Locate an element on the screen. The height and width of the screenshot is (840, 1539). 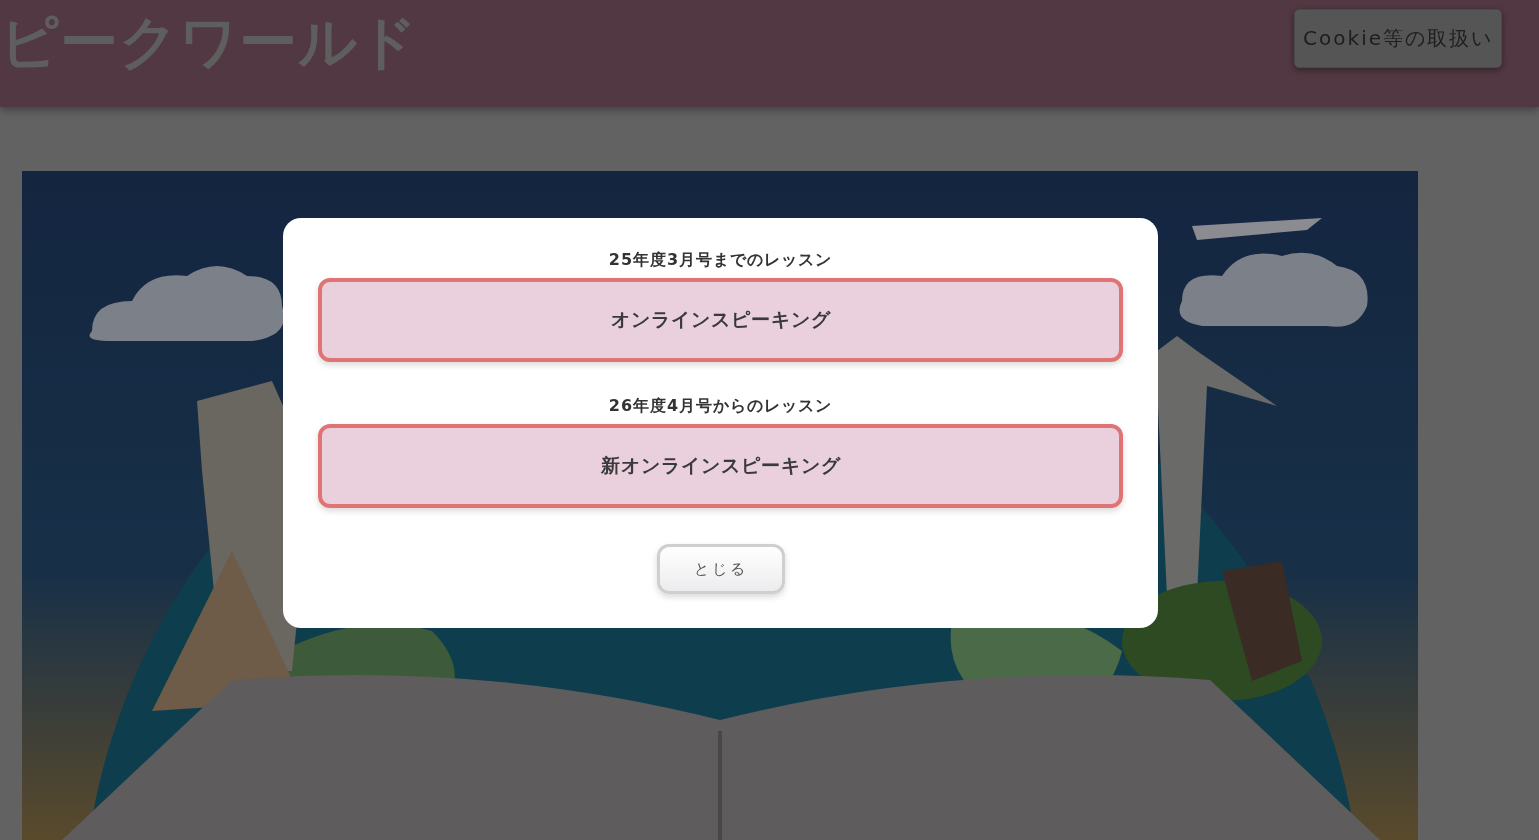
lesson-caption: 26年度4月号からのレッスン is located at coordinates (720, 406).